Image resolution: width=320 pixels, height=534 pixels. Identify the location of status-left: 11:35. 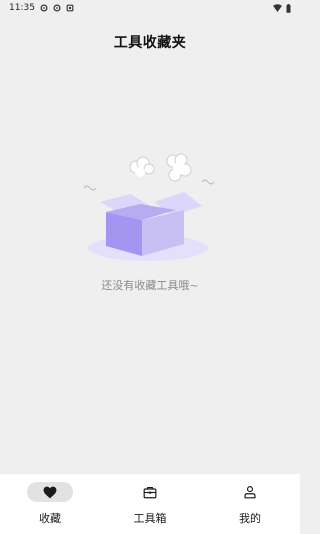
(41, 8).